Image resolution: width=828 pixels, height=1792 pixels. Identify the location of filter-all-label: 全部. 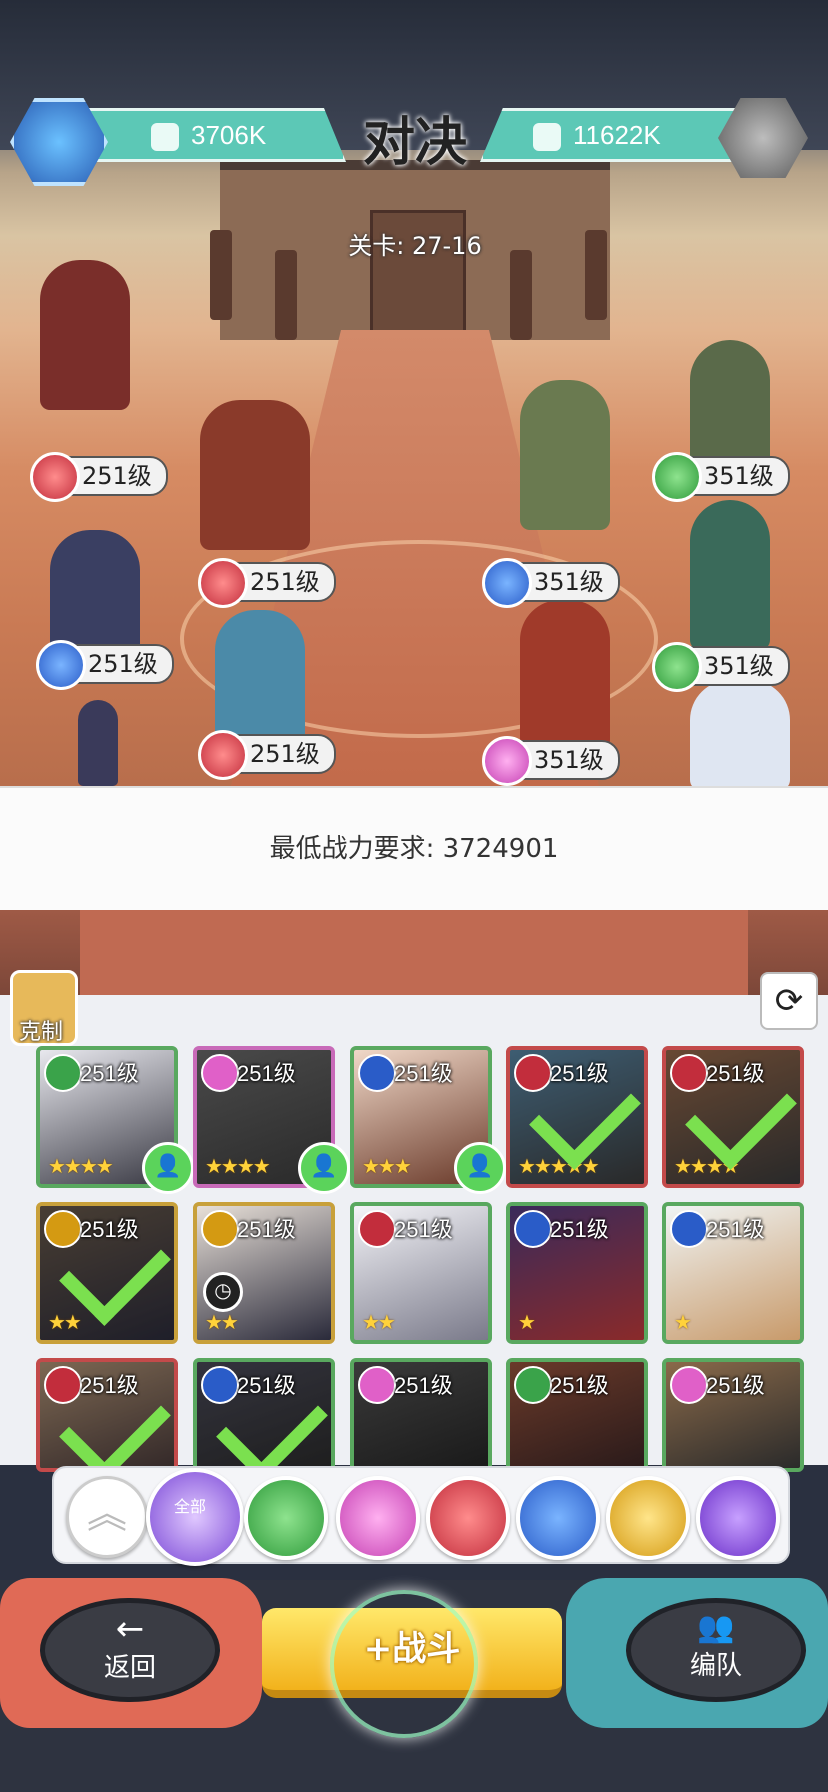
(189, 1506).